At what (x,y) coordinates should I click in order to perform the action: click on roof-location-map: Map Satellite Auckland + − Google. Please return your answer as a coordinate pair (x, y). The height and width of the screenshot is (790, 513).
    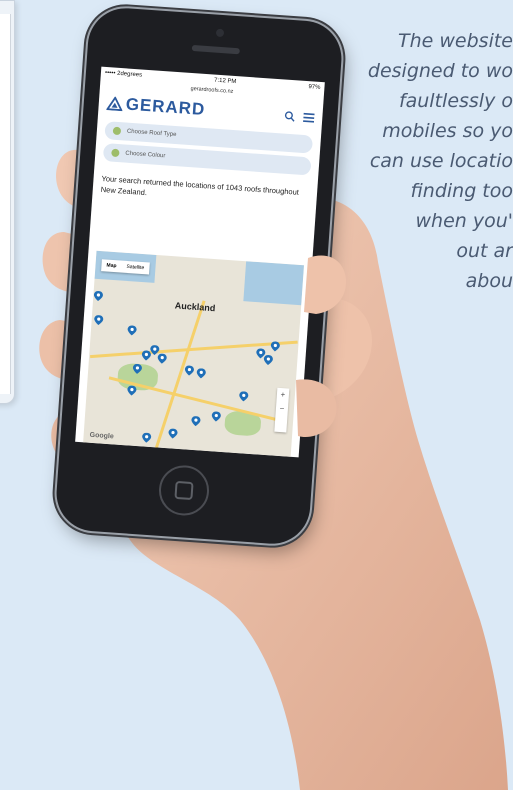
    Looking at the image, I should click on (194, 353).